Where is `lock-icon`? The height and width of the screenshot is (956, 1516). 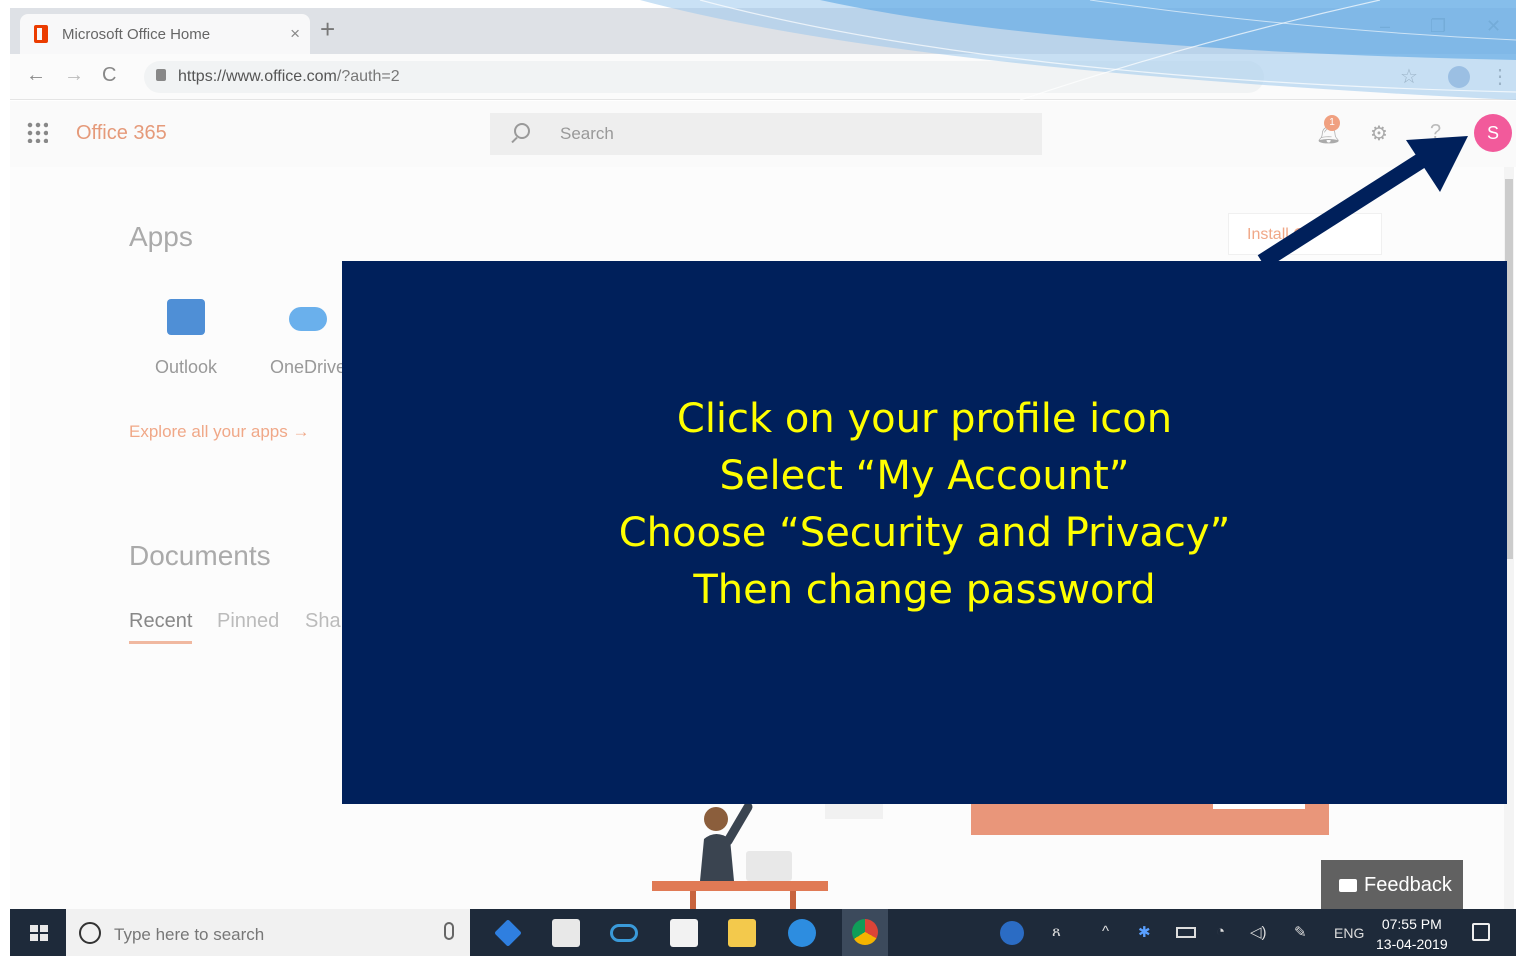 lock-icon is located at coordinates (161, 75).